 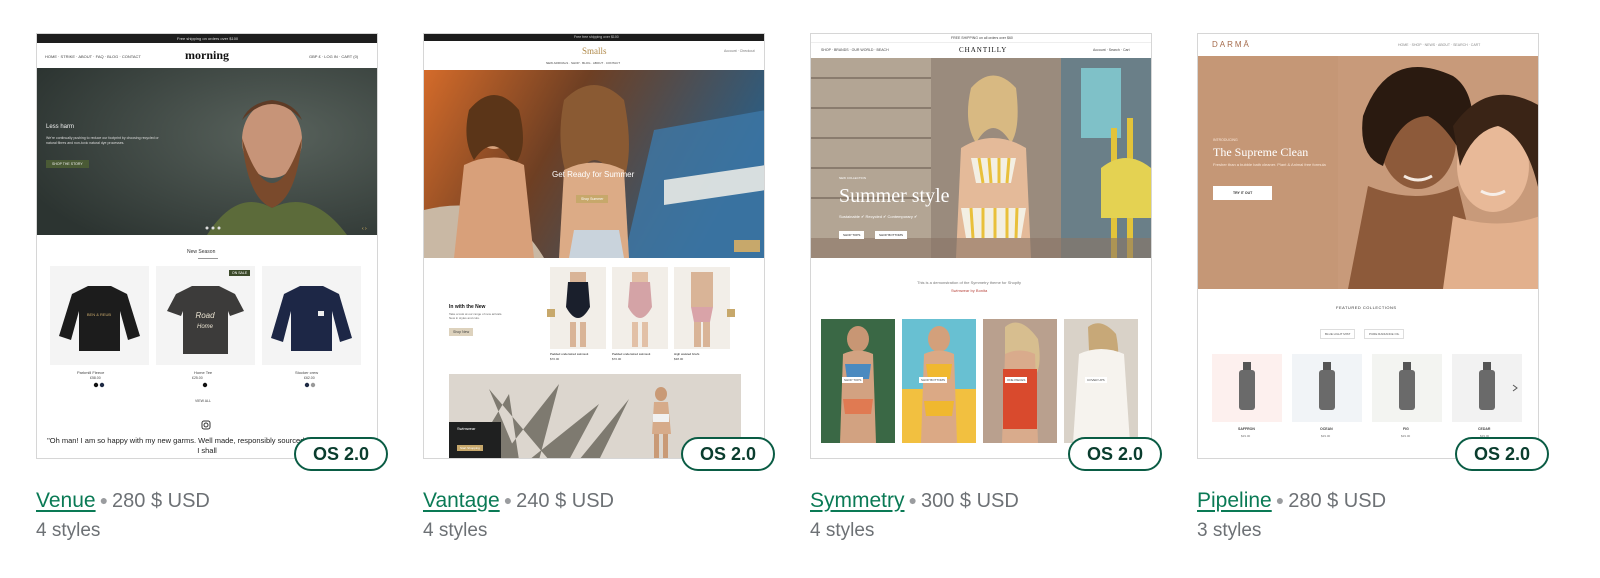 What do you see at coordinates (878, 216) in the screenshot?
I see `hero-subheading: Sustainable ✔ Recycled ✔ Contemporary ✔` at bounding box center [878, 216].